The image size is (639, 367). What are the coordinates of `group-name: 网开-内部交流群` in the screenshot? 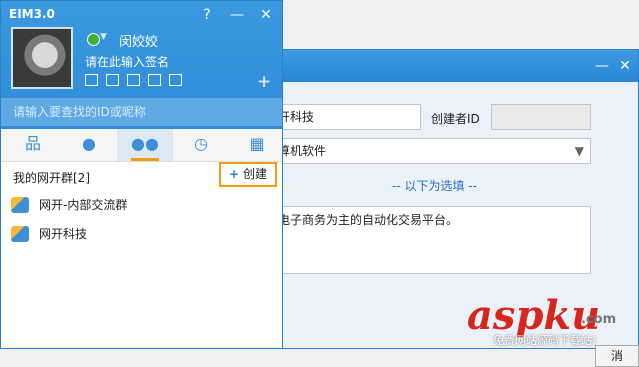 It's located at (83, 205).